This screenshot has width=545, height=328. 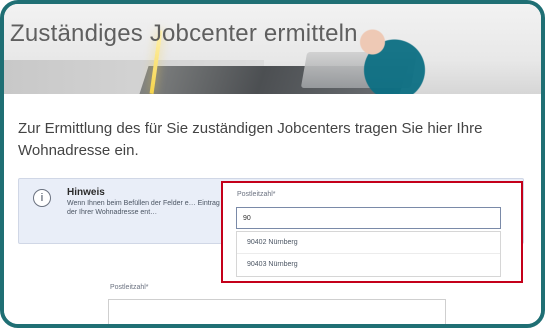 What do you see at coordinates (86, 192) in the screenshot?
I see `hint-title: Hinweis` at bounding box center [86, 192].